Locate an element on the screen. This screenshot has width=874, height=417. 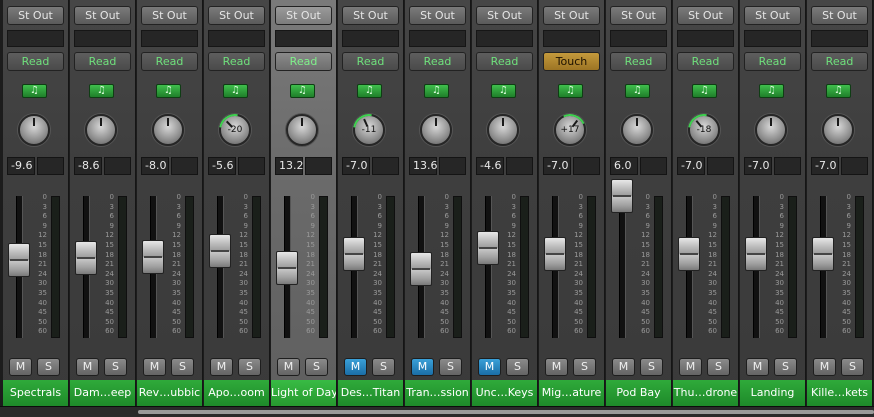
pan-knob: +17 is located at coordinates (570, 130).